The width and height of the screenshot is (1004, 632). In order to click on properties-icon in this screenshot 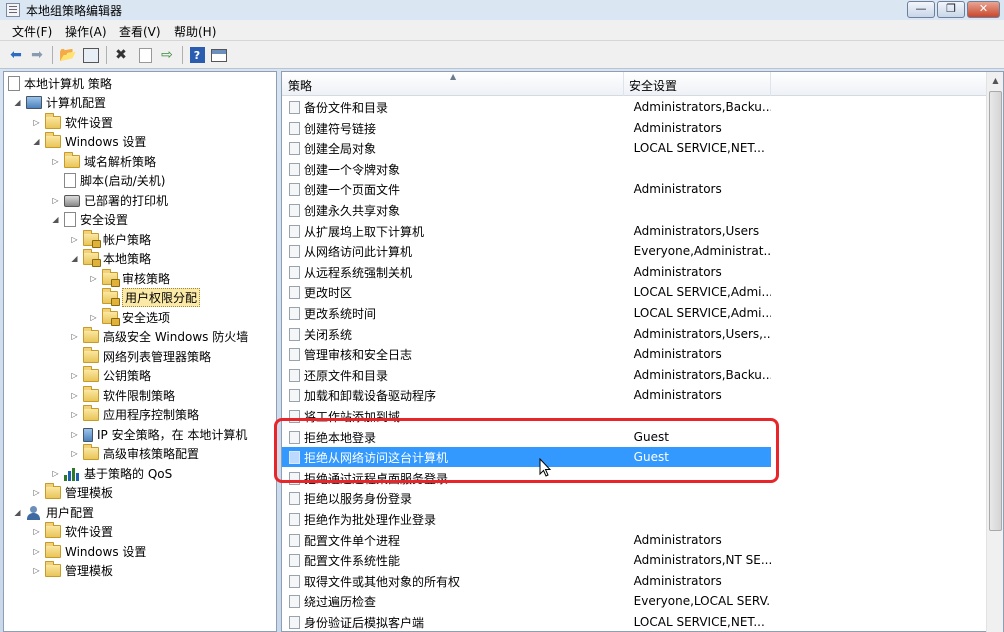, I will do `click(145, 55)`.